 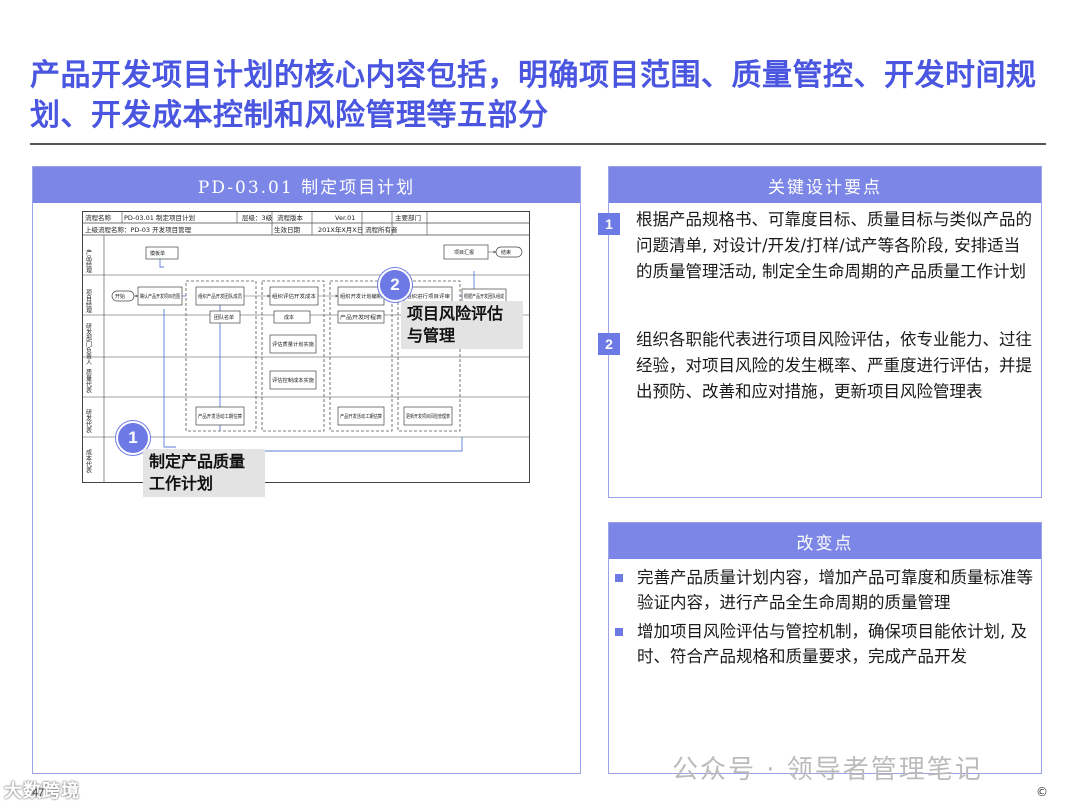 I want to click on fc-box-plan2: 产品开发时程表, so click(x=361, y=317).